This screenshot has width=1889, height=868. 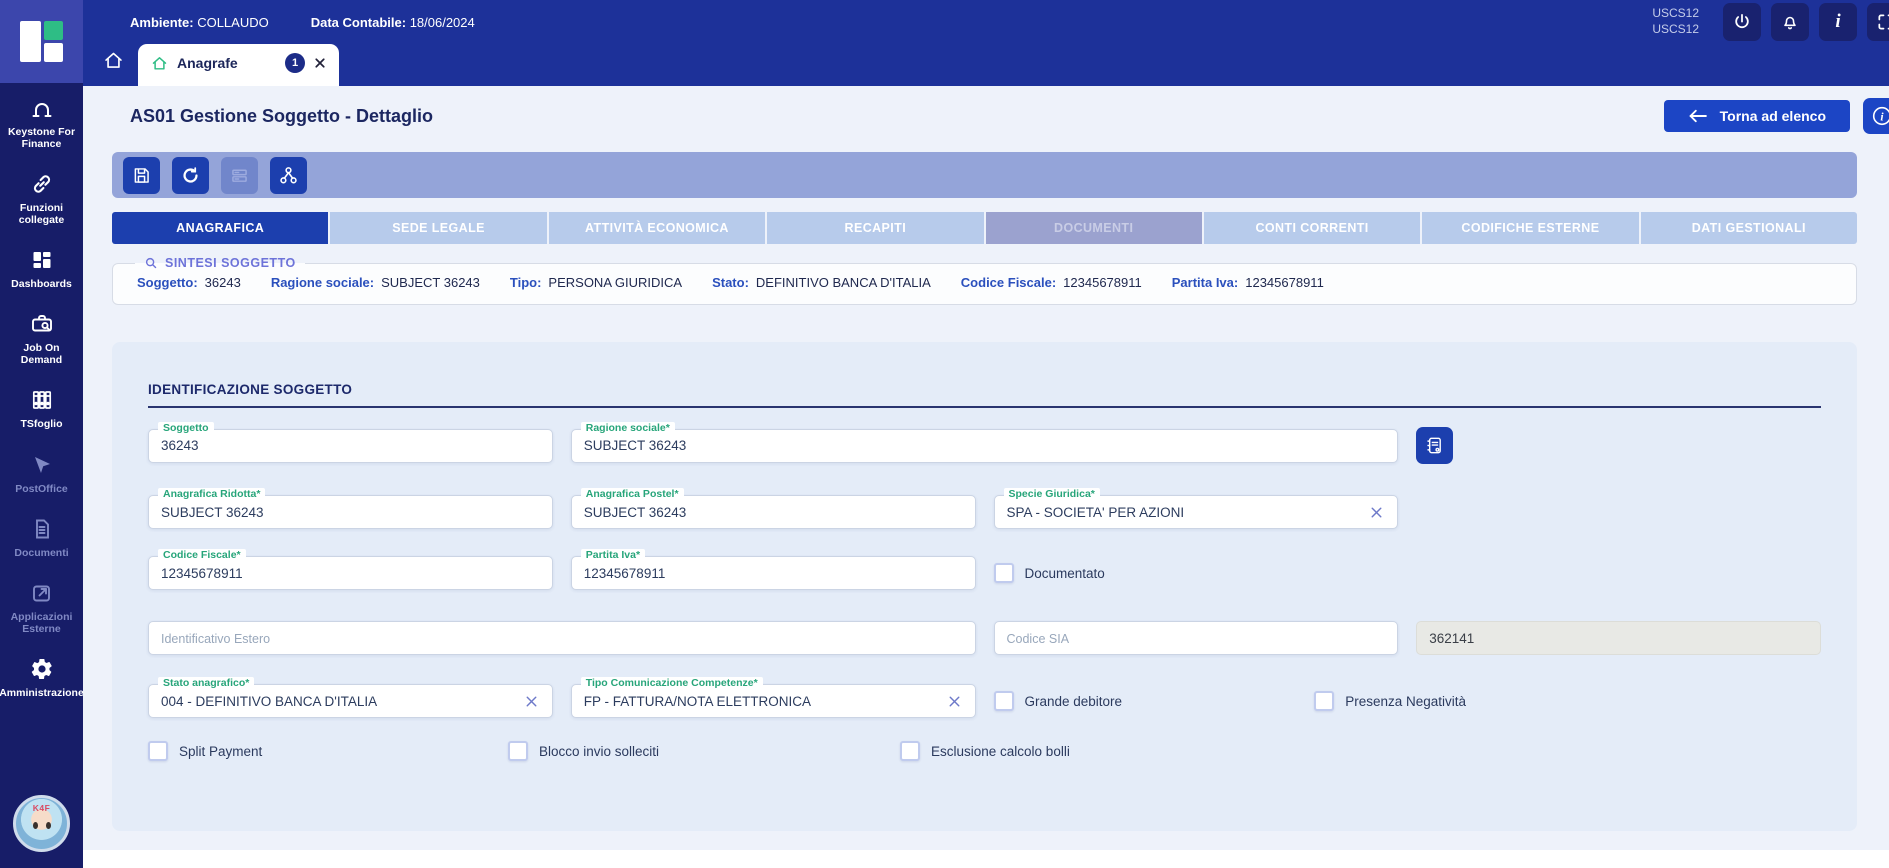 What do you see at coordinates (199, 22) in the screenshot?
I see `ambiente-info: Ambiente: COLLAUDO` at bounding box center [199, 22].